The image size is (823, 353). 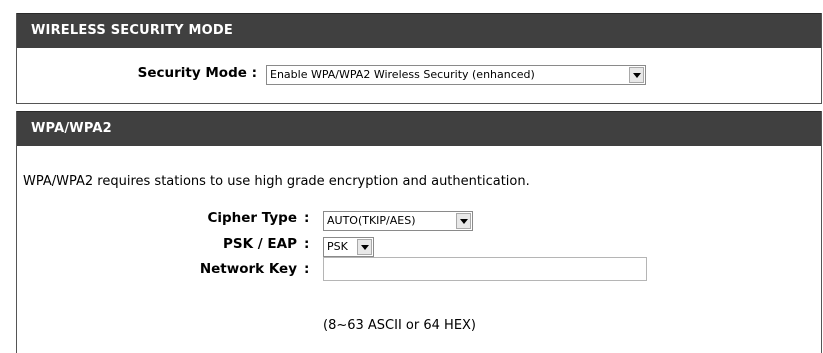 What do you see at coordinates (337, 246) in the screenshot?
I see `psk-eap-value: PSK` at bounding box center [337, 246].